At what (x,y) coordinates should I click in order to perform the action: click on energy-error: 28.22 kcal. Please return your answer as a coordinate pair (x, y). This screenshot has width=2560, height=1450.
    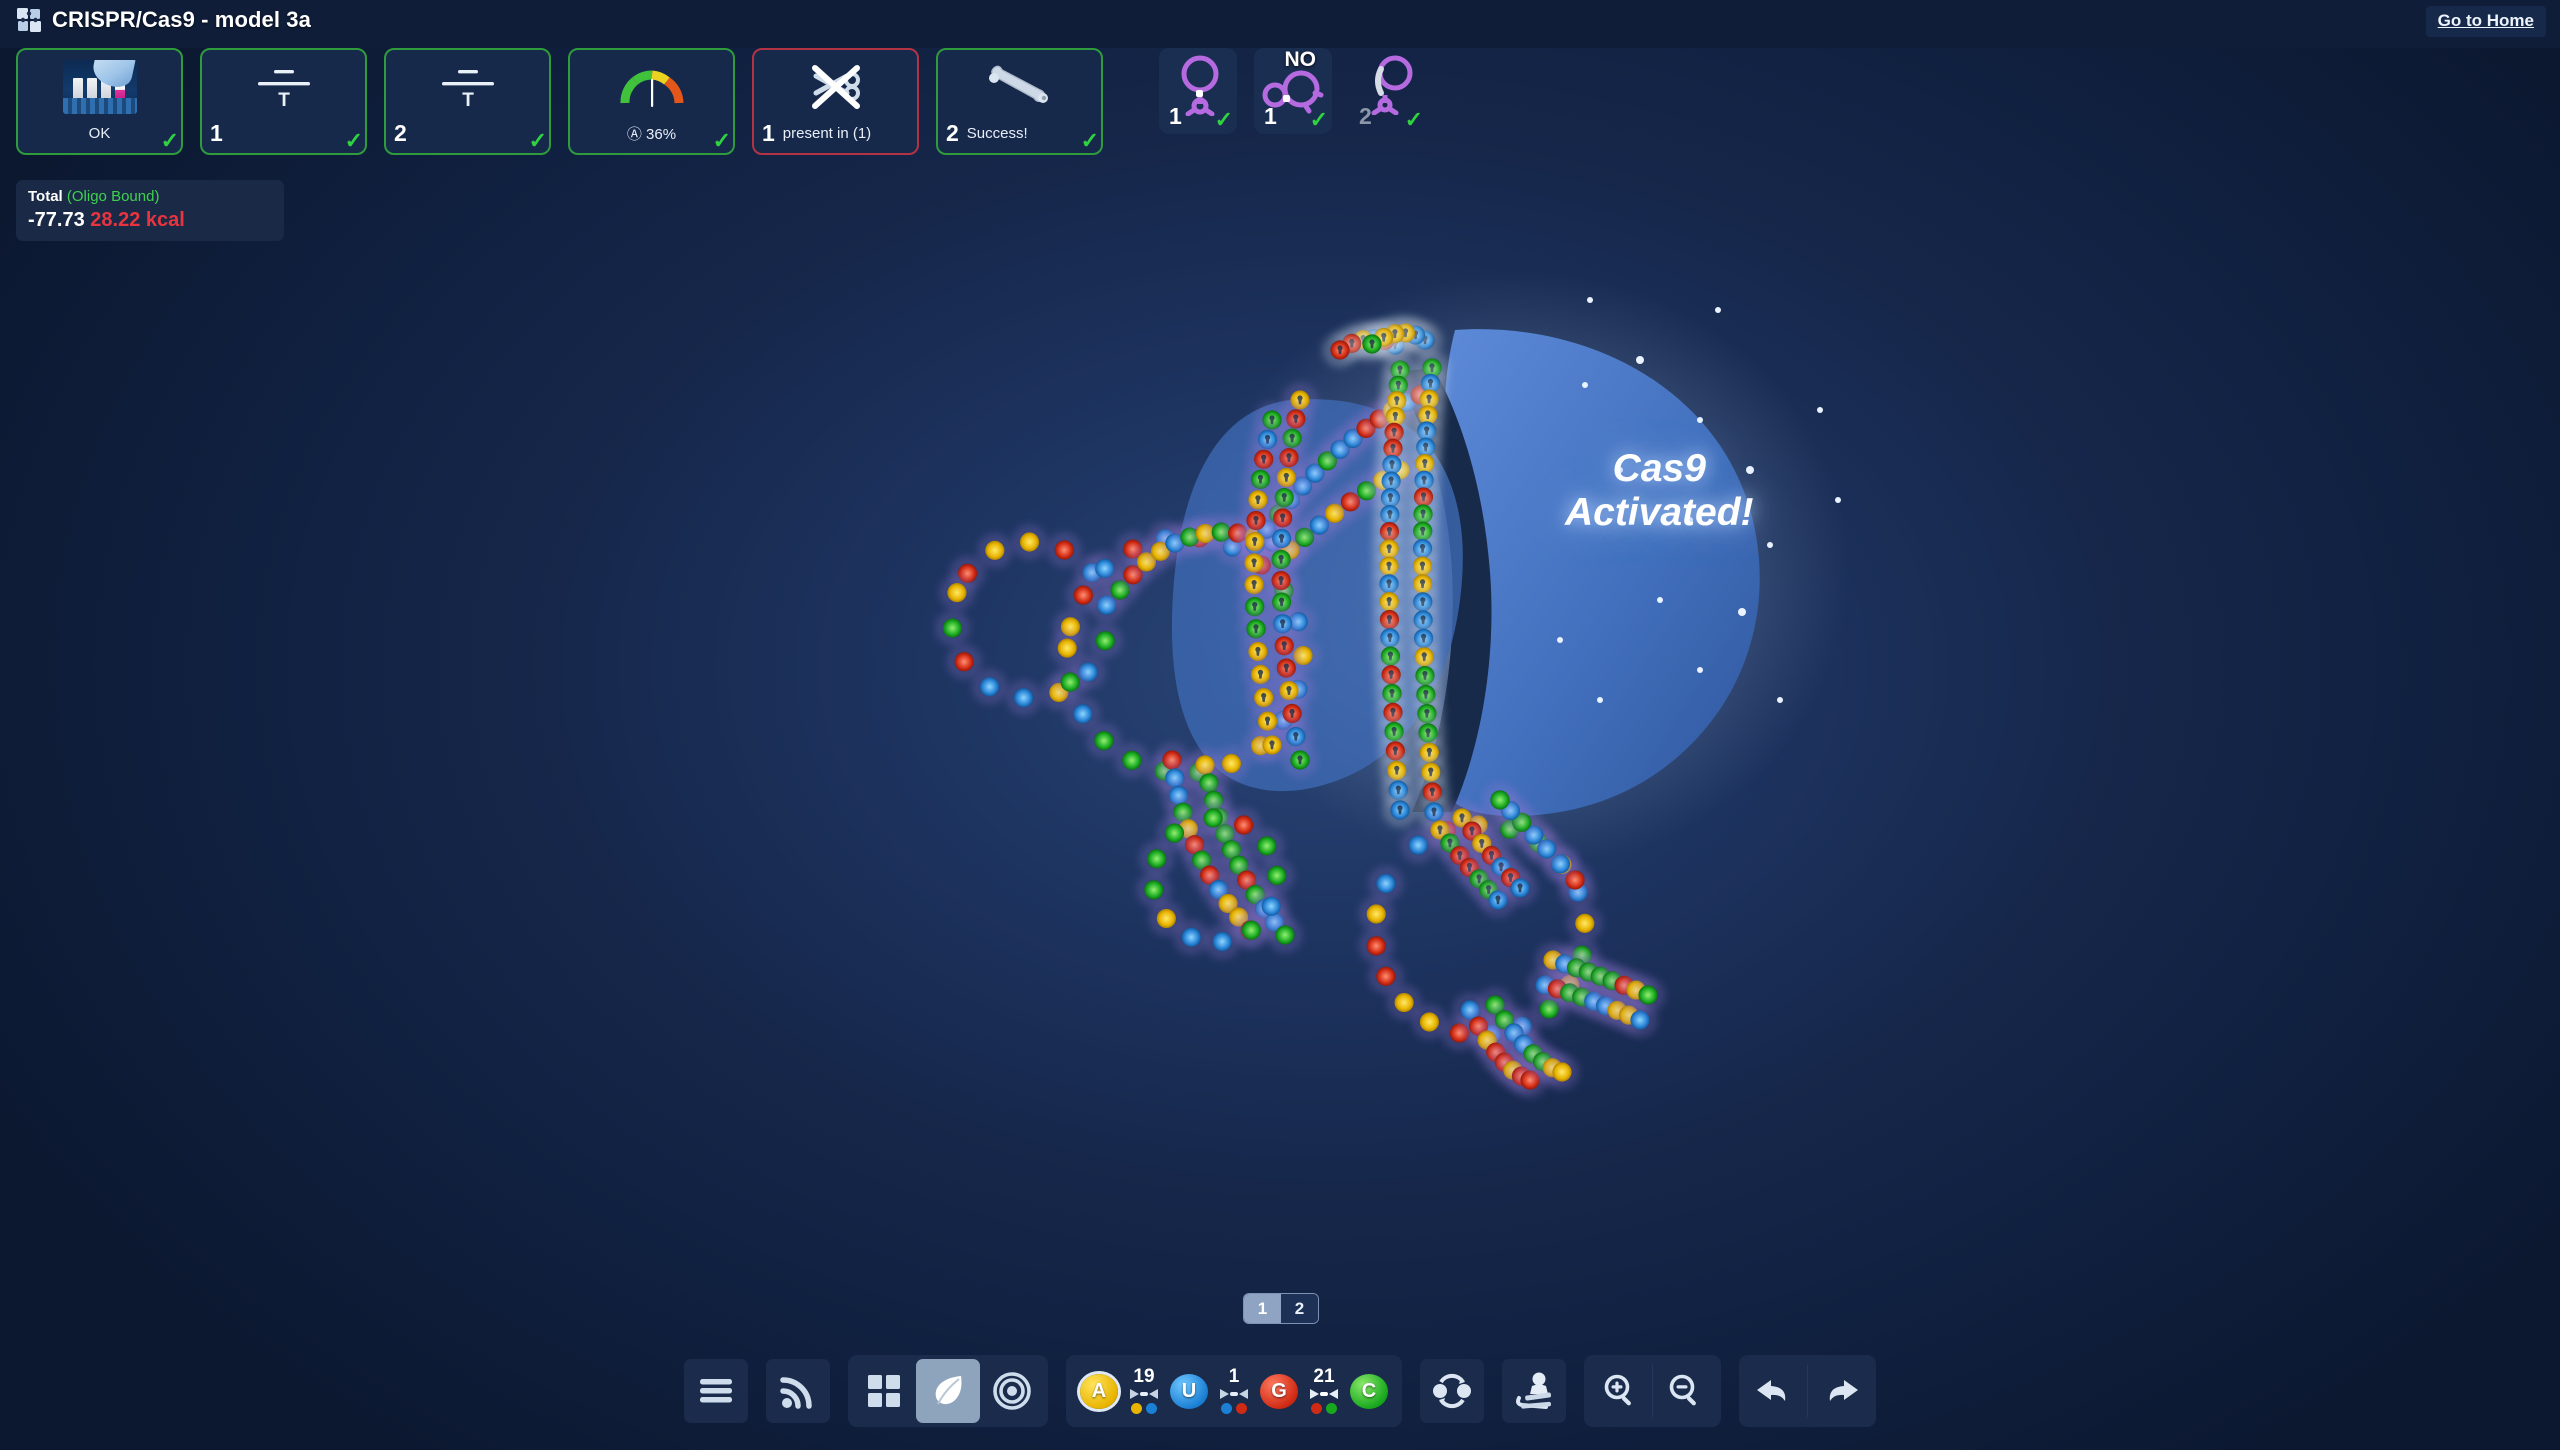
    Looking at the image, I should click on (137, 220).